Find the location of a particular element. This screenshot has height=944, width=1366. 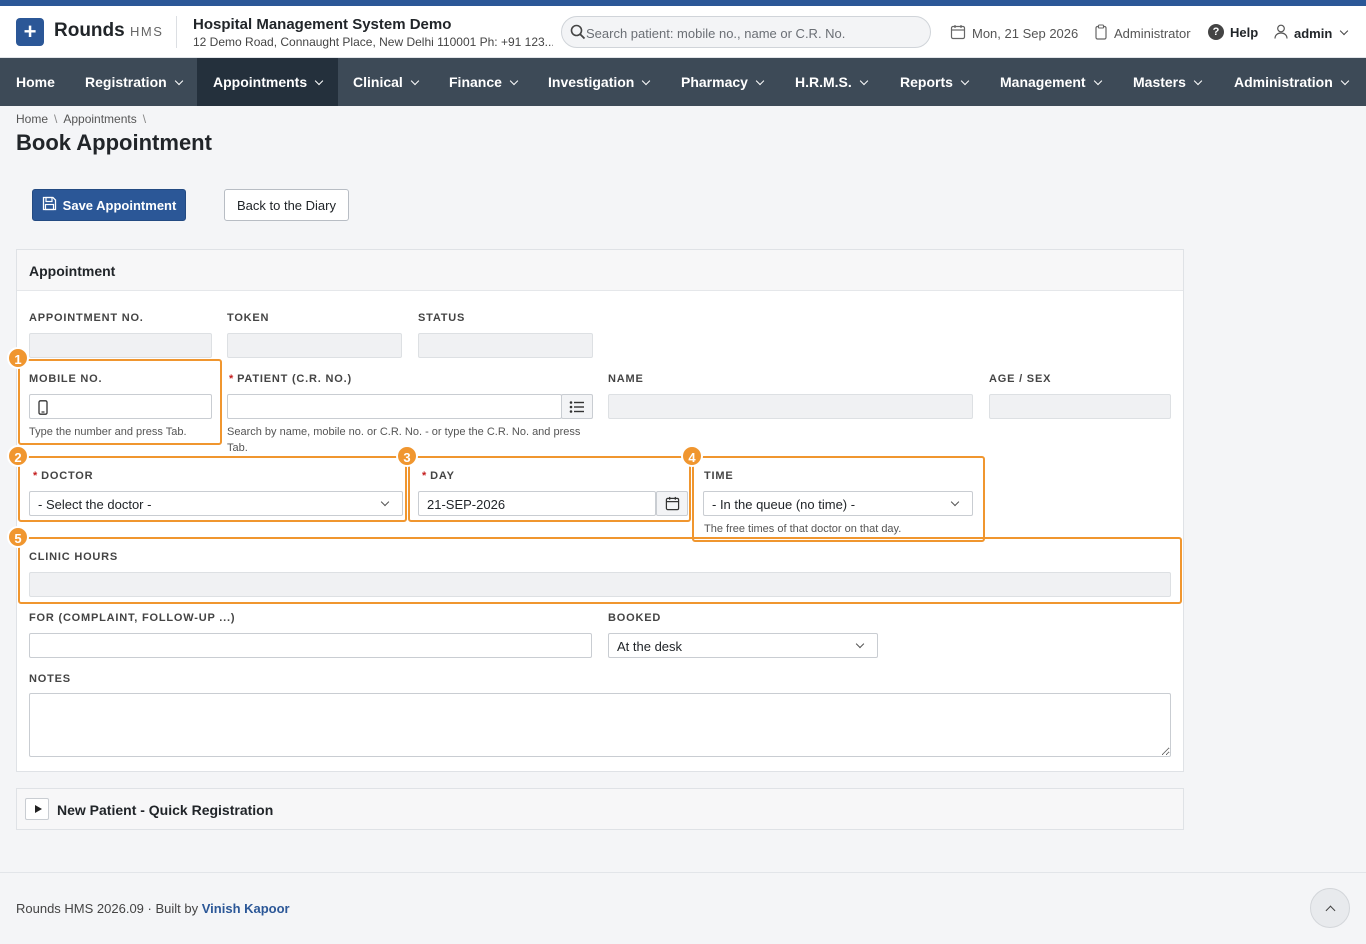

patient-search is located at coordinates (746, 32).